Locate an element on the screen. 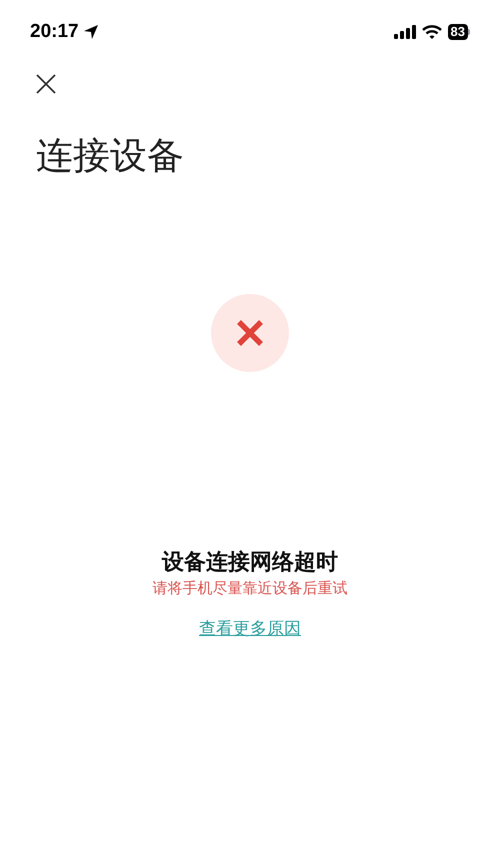  more-reasons-link: 查看更多原因 is located at coordinates (250, 629).